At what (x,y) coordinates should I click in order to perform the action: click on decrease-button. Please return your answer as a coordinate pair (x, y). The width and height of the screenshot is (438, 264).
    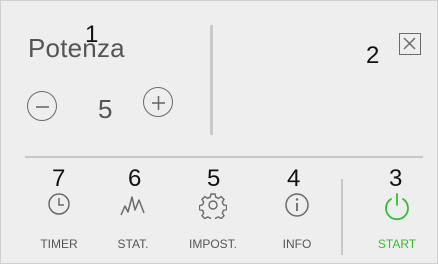
    Looking at the image, I should click on (42, 106).